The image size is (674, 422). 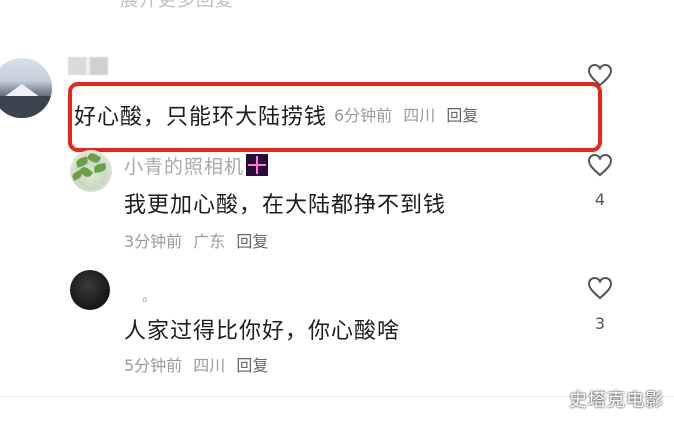 I want to click on like-count: 3, so click(x=600, y=323).